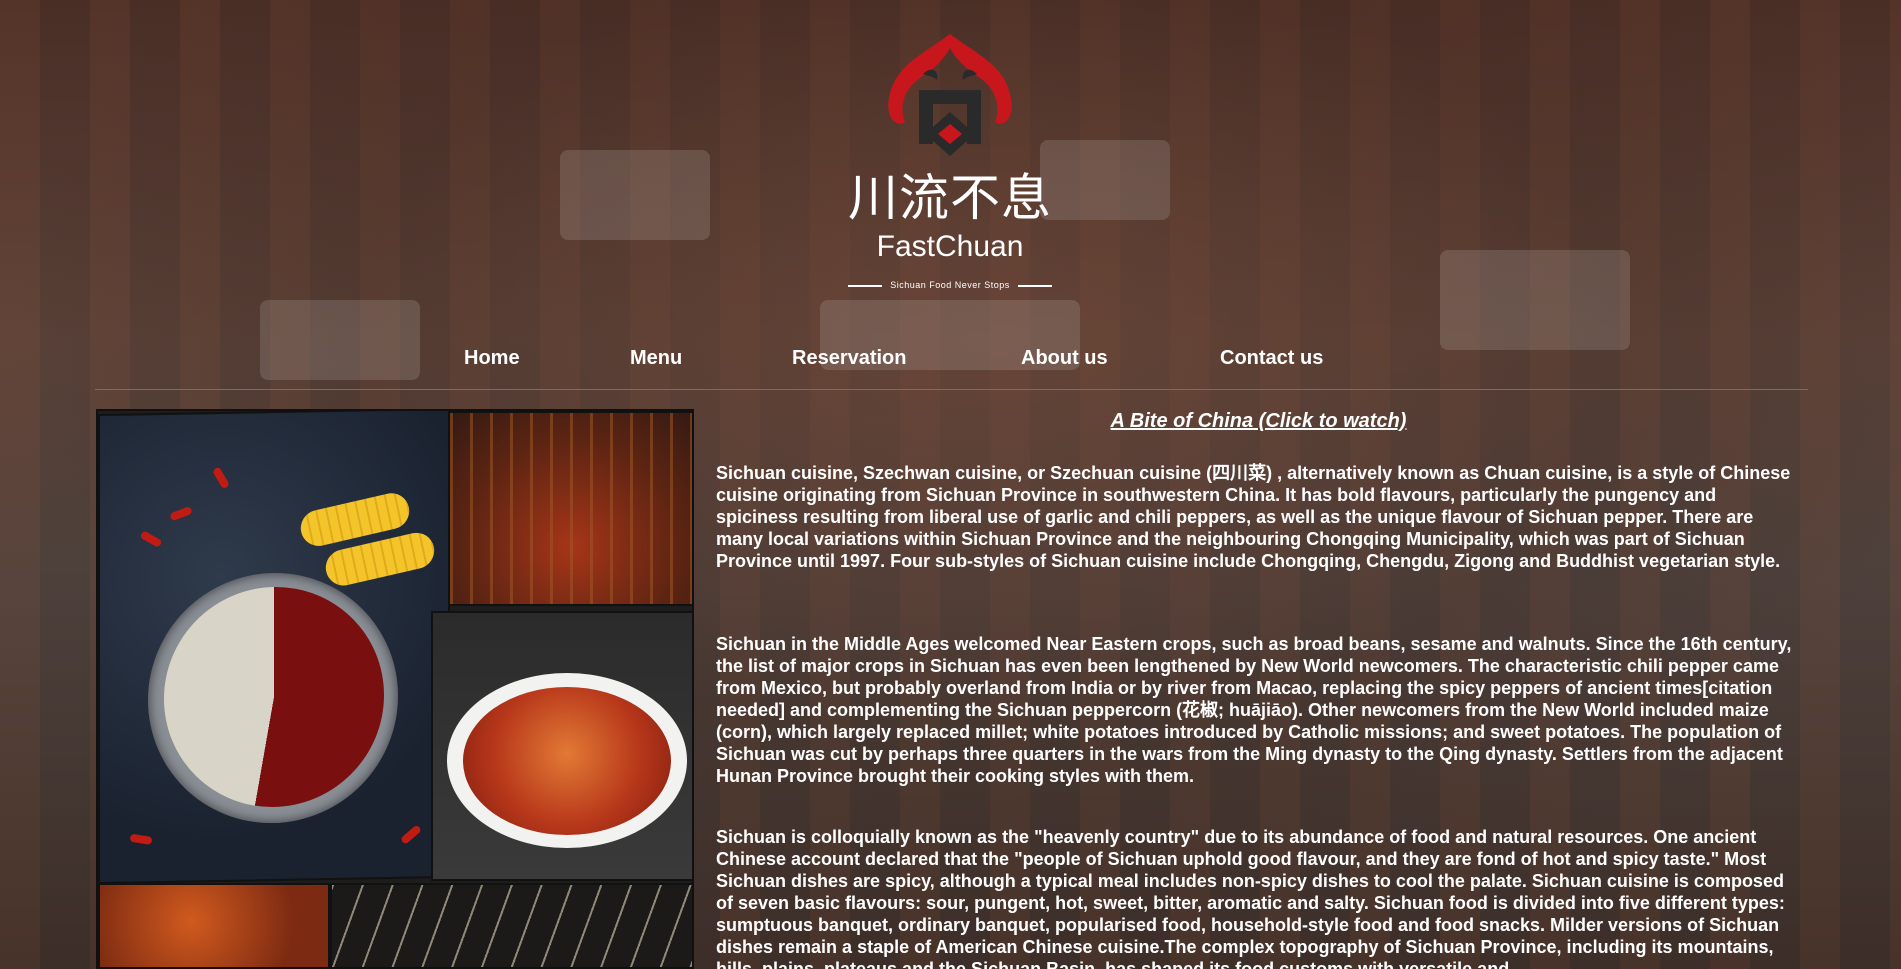 The image size is (1901, 969). What do you see at coordinates (1258, 421) in the screenshot?
I see `video-link: A Bite of China (Click to watch)` at bounding box center [1258, 421].